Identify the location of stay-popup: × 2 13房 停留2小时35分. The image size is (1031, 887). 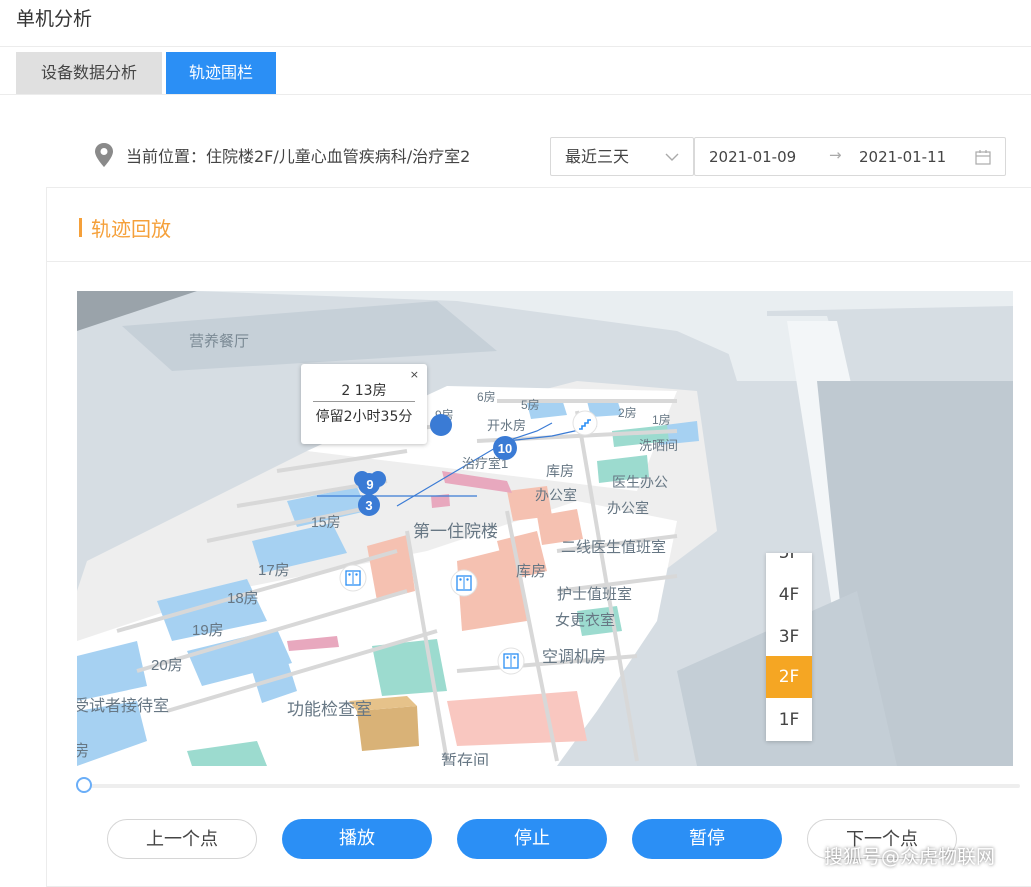
(364, 404).